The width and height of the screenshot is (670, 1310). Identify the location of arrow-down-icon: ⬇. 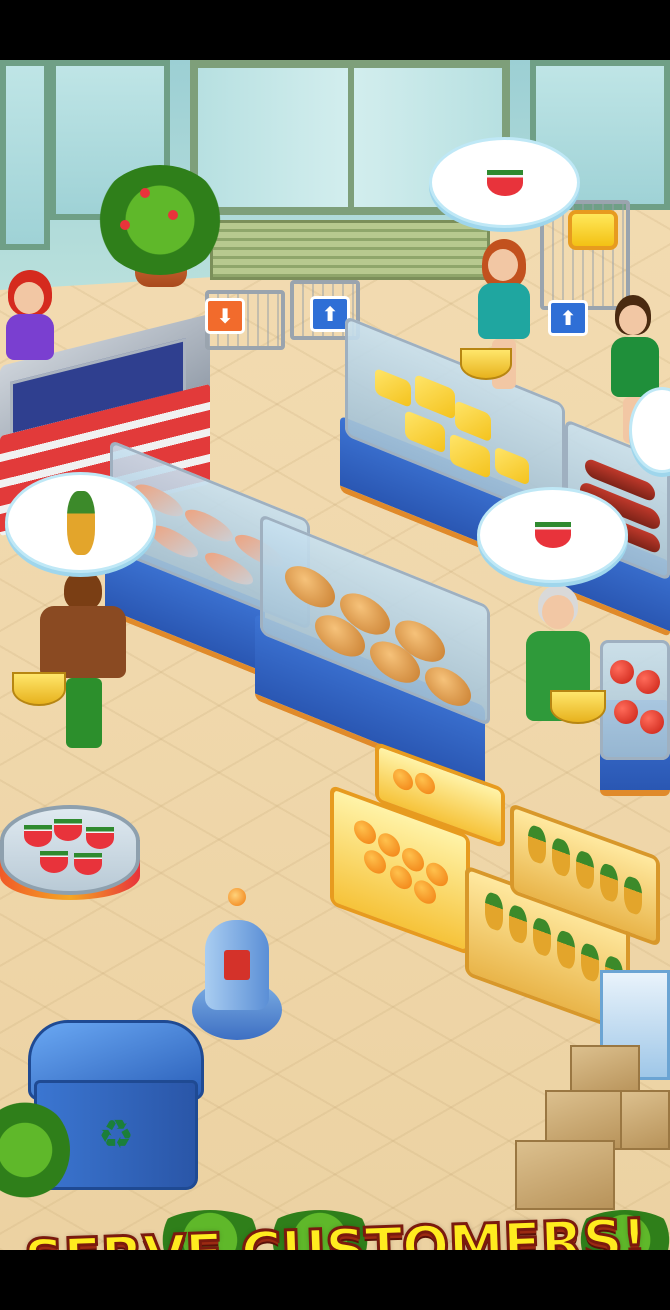
(225, 316).